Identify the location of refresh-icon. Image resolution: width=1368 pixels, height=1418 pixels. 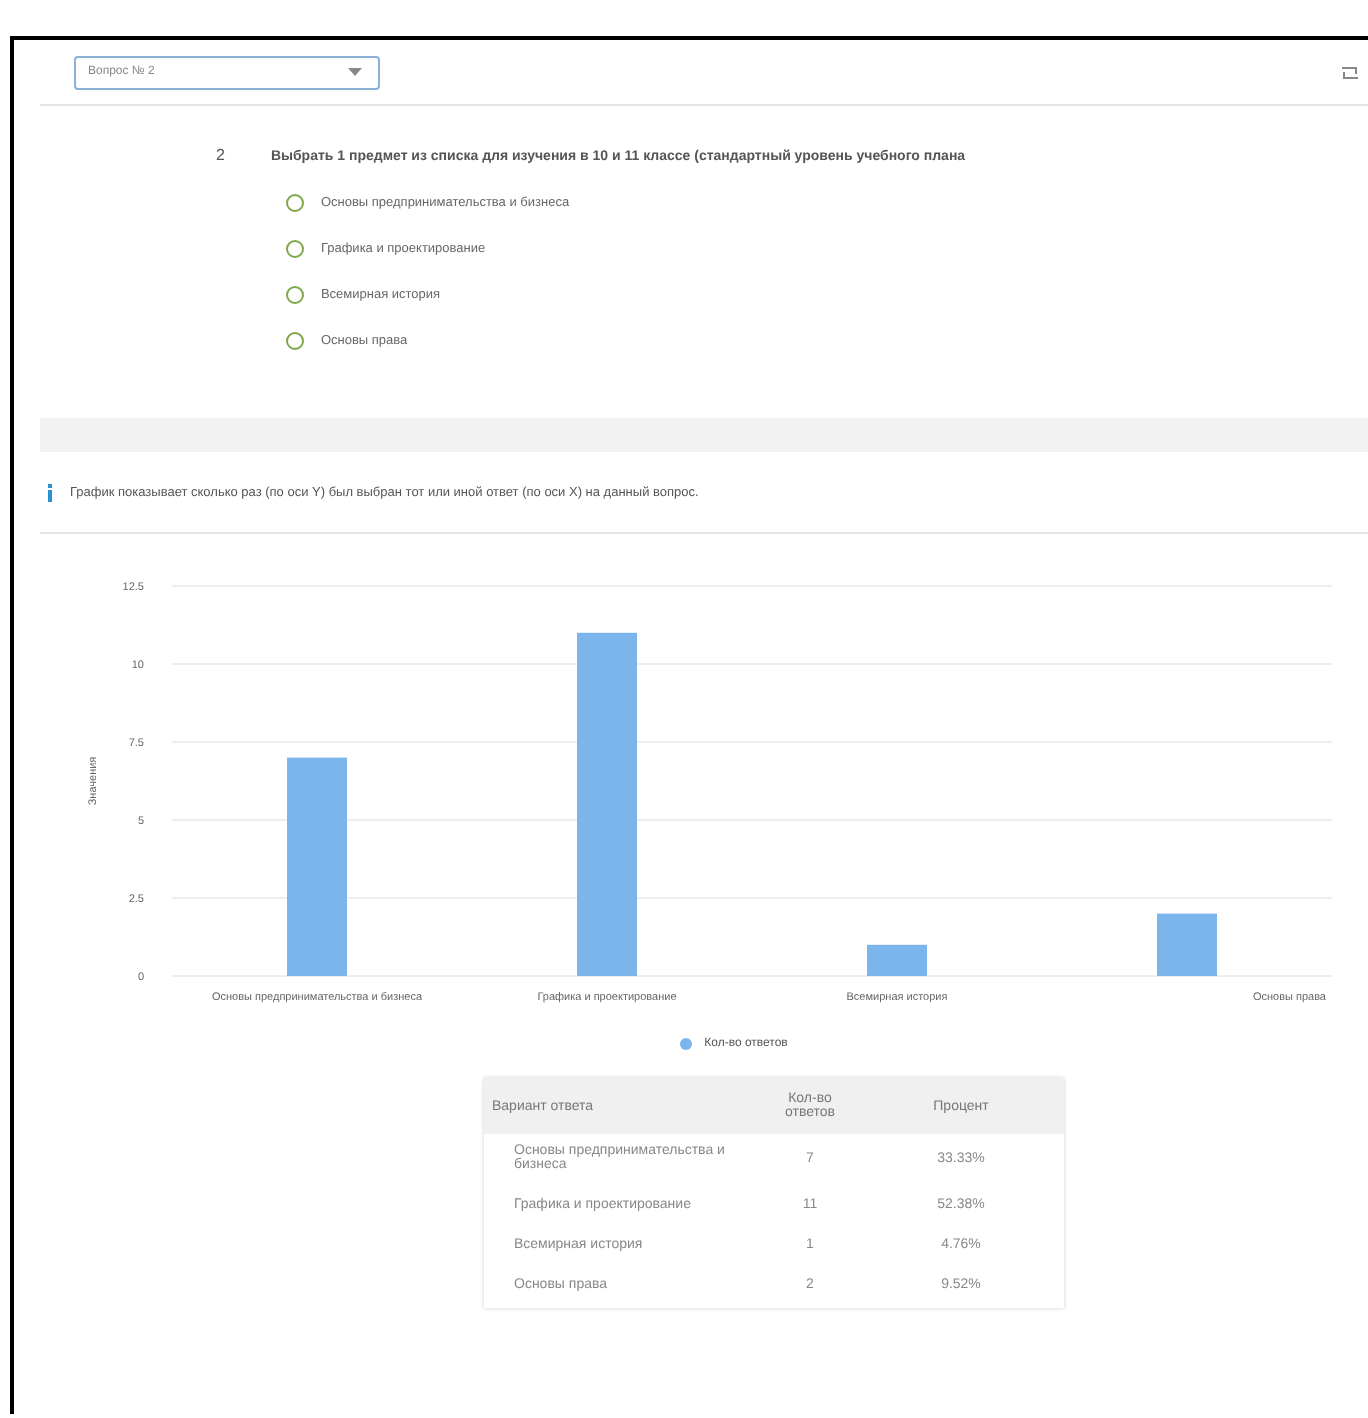
(1350, 72).